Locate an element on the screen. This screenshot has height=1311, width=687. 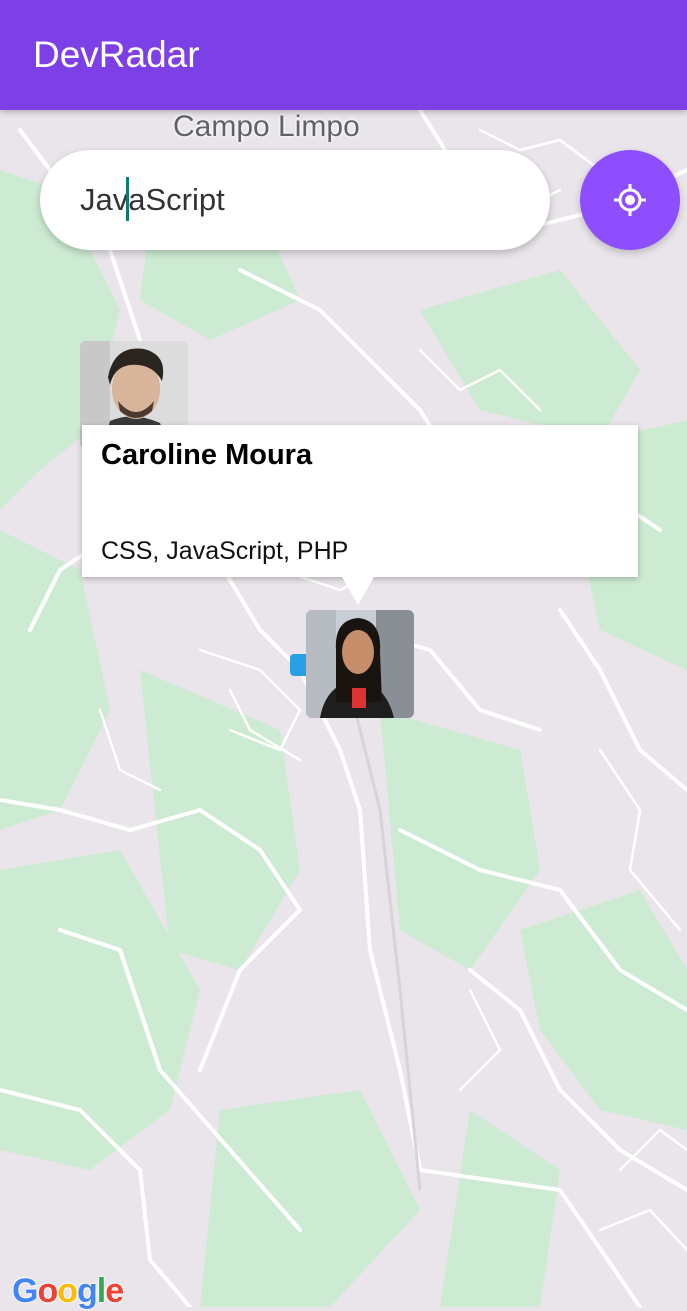
avatar-photo is located at coordinates (360, 664).